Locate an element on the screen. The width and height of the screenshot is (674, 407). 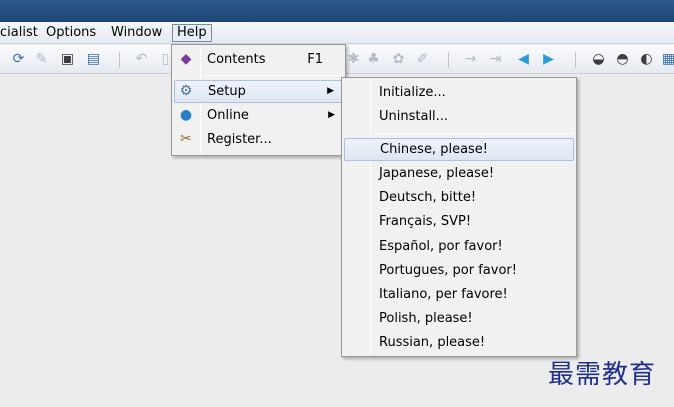
menu-item-label: Polish, please! is located at coordinates (426, 318).